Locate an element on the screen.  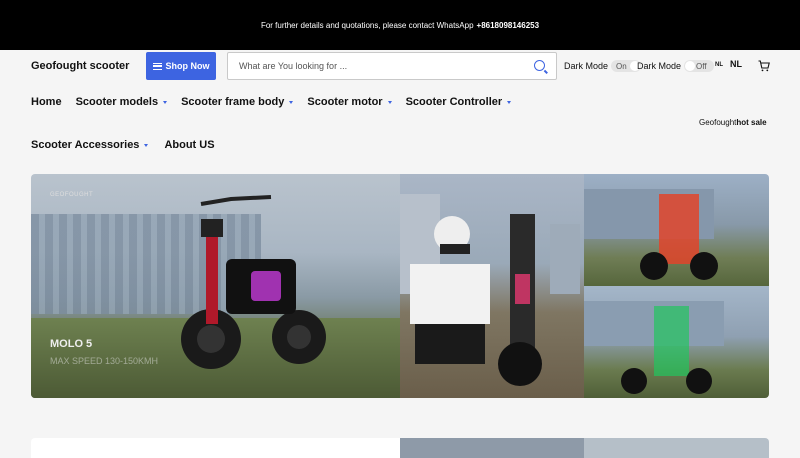
nav-about-us: About US is located at coordinates (189, 145).